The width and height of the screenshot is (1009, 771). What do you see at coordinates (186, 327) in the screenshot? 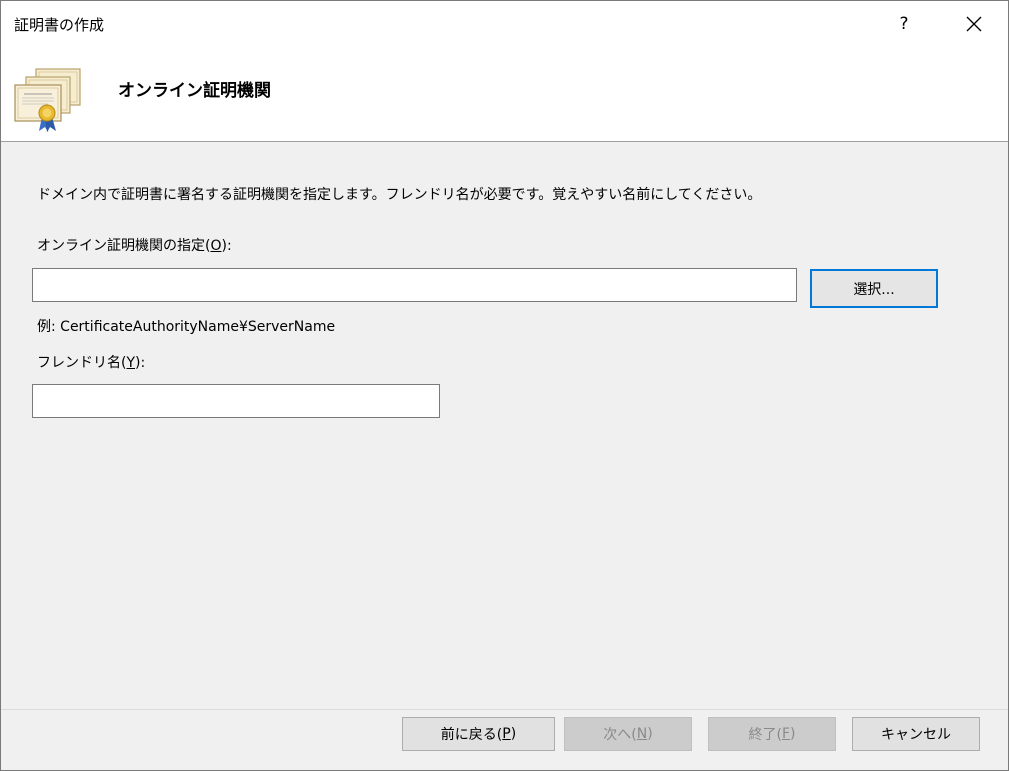
I see `example-text: 例: CertificateAuthorityName¥ServerName` at bounding box center [186, 327].